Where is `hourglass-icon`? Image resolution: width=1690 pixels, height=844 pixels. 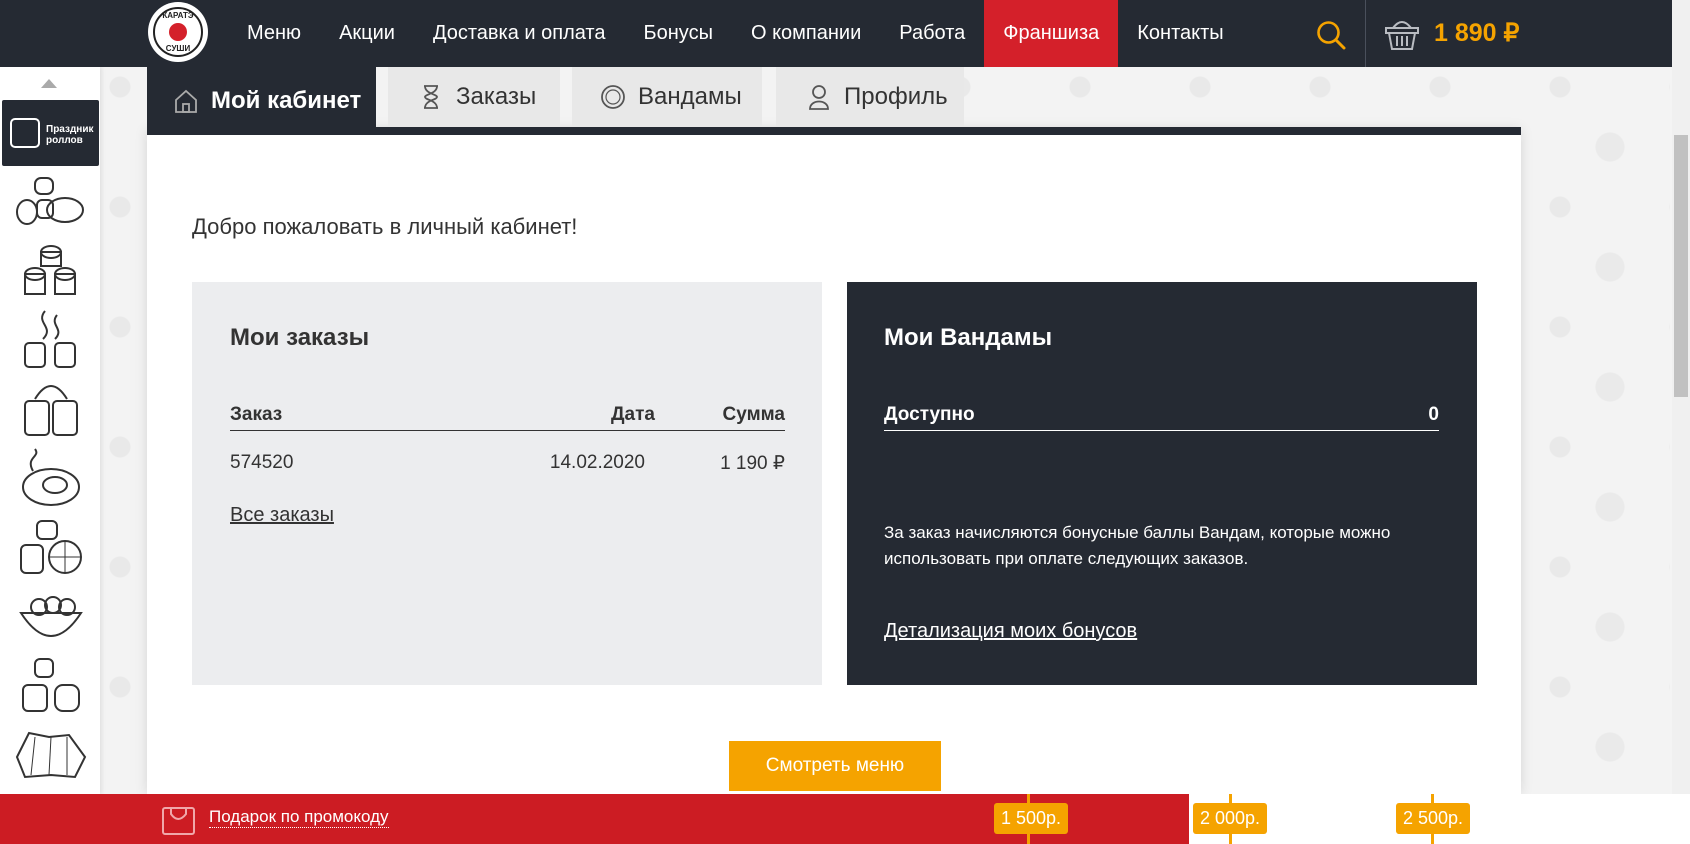 hourglass-icon is located at coordinates (431, 97).